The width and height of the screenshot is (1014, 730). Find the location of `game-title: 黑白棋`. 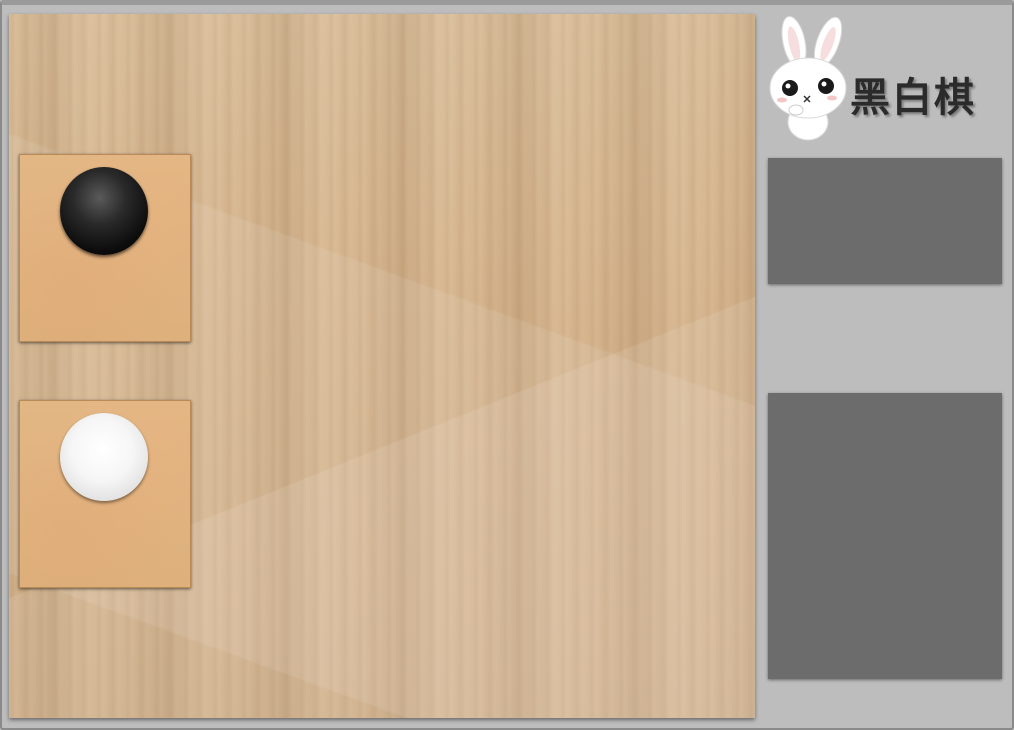

game-title: 黑白棋 is located at coordinates (913, 98).